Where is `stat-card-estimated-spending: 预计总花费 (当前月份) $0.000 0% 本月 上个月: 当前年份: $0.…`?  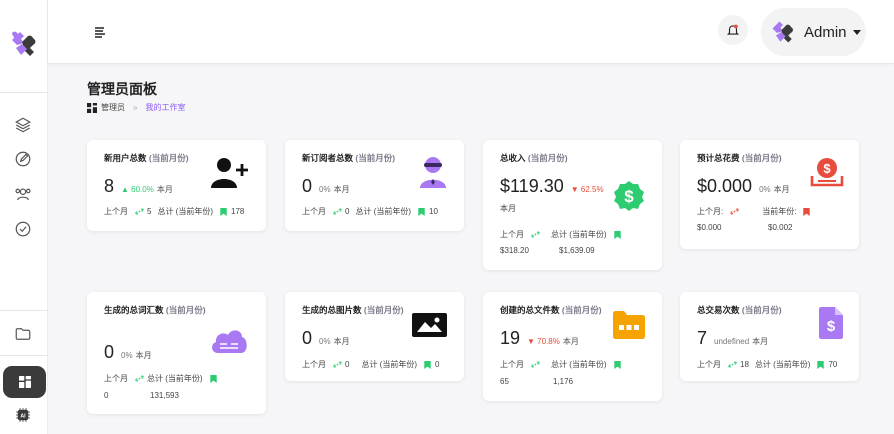
stat-card-estimated-spending: 预计总花费 (当前月份) $0.000 0% 本月 上个月: 当前年份: $0.… is located at coordinates (769, 194).